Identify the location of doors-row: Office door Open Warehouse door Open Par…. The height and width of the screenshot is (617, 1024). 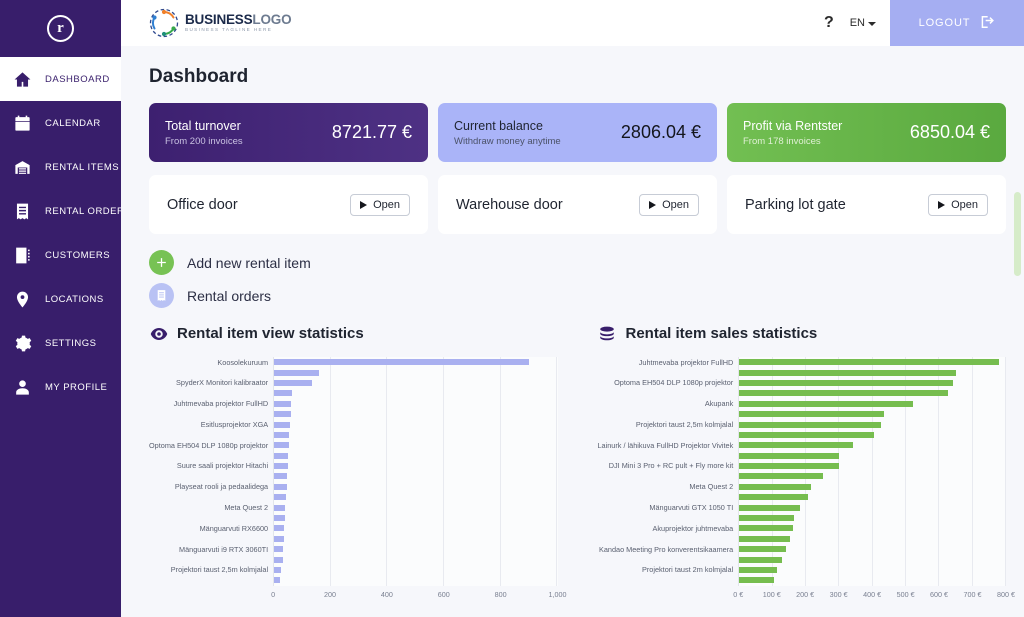
(577, 204).